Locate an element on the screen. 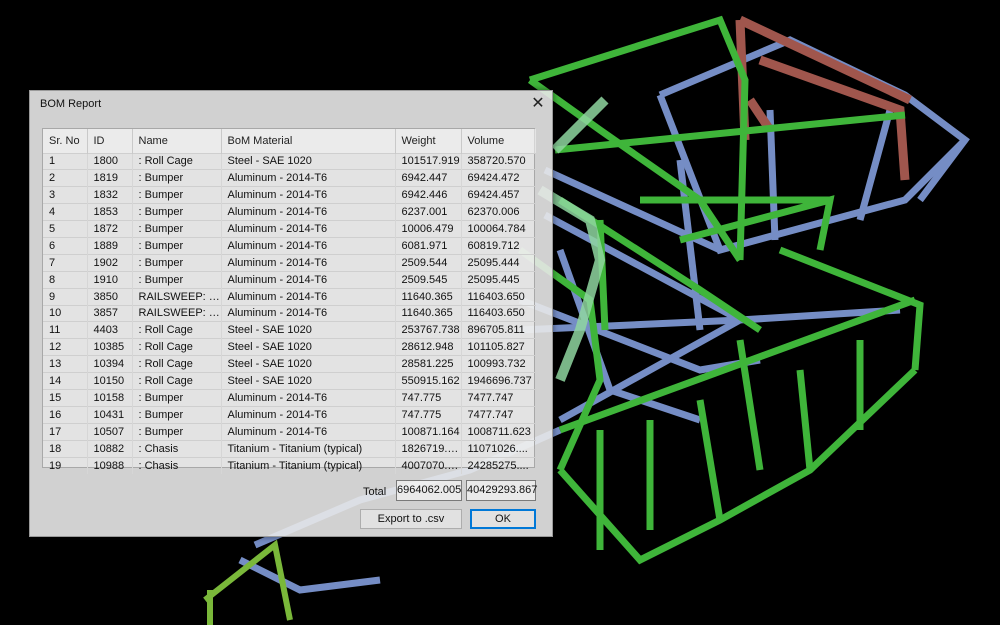  table-cell: 1826719.455 is located at coordinates (428, 448).